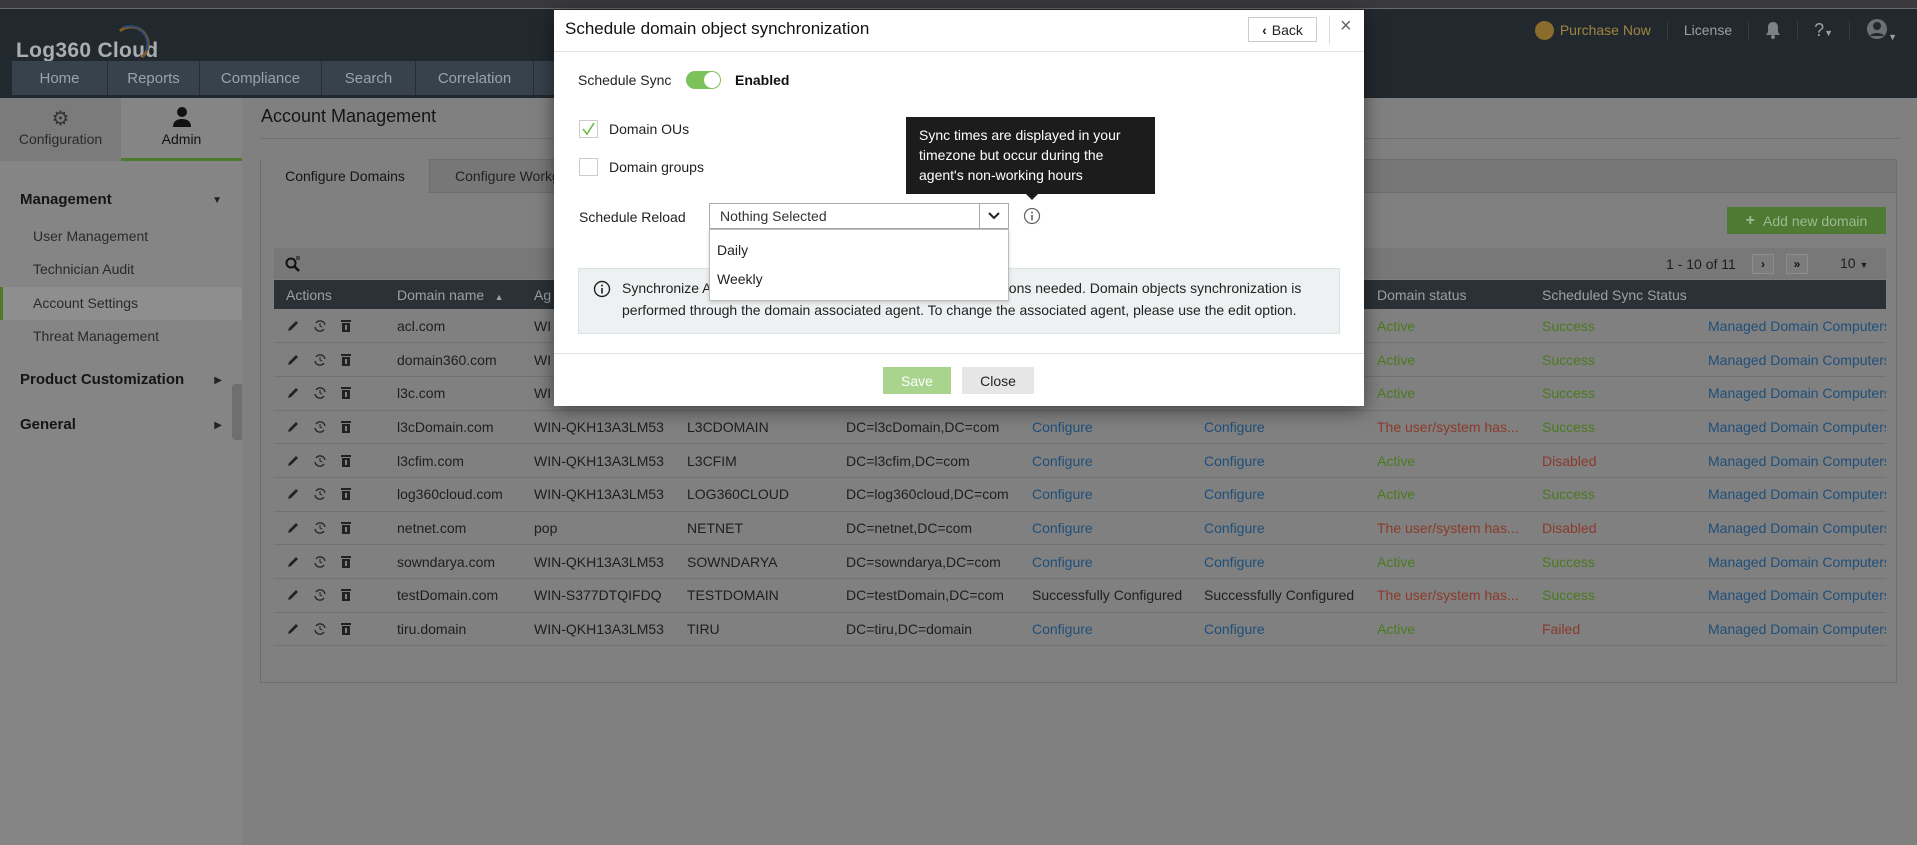  What do you see at coordinates (588, 167) in the screenshot?
I see `domain-groups-checkbox` at bounding box center [588, 167].